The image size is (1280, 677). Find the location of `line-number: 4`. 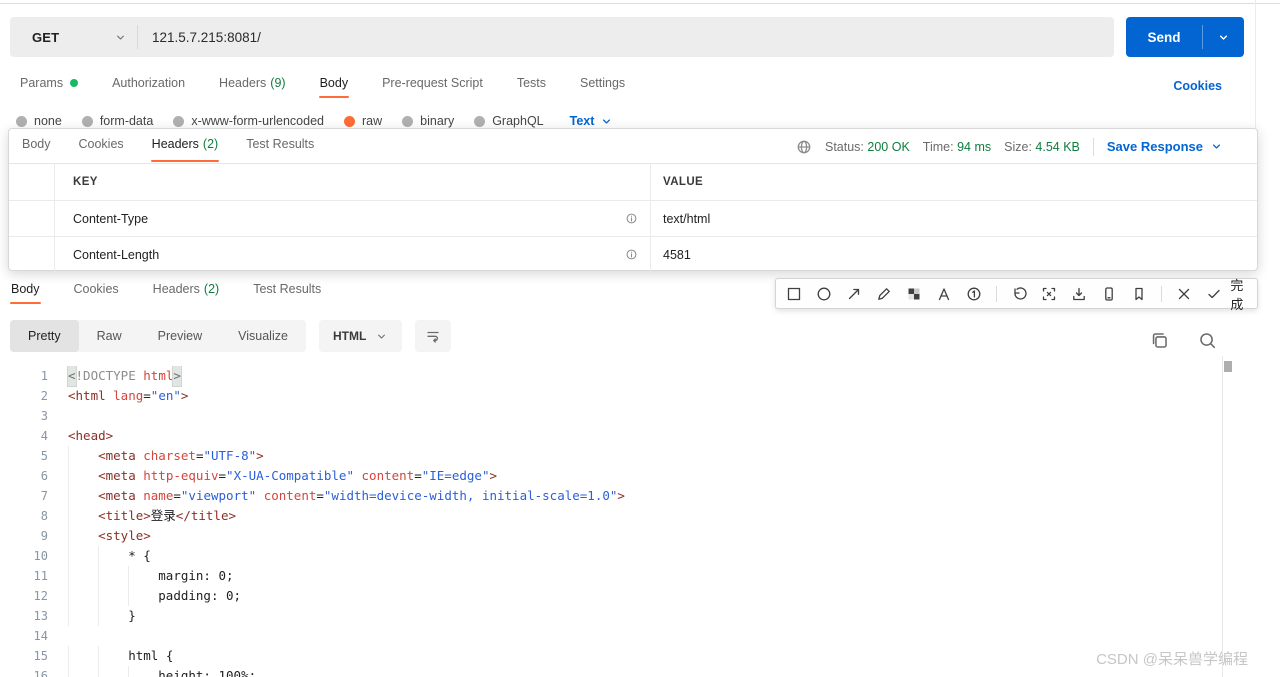

line-number: 4 is located at coordinates (44, 436).